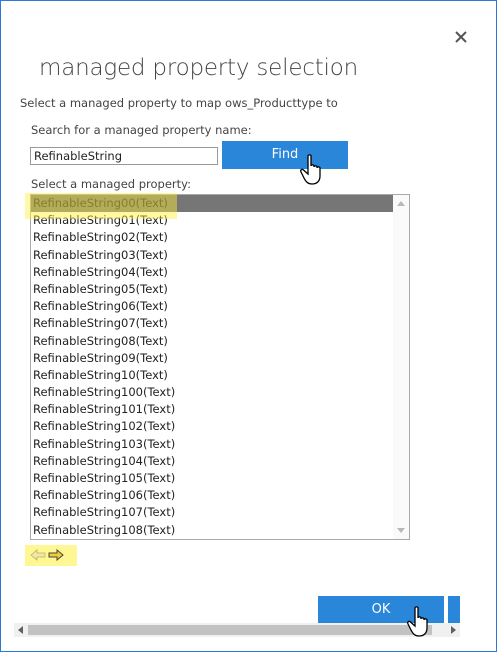 The image size is (497, 652). I want to click on scroll-left-icon, so click(20, 630).